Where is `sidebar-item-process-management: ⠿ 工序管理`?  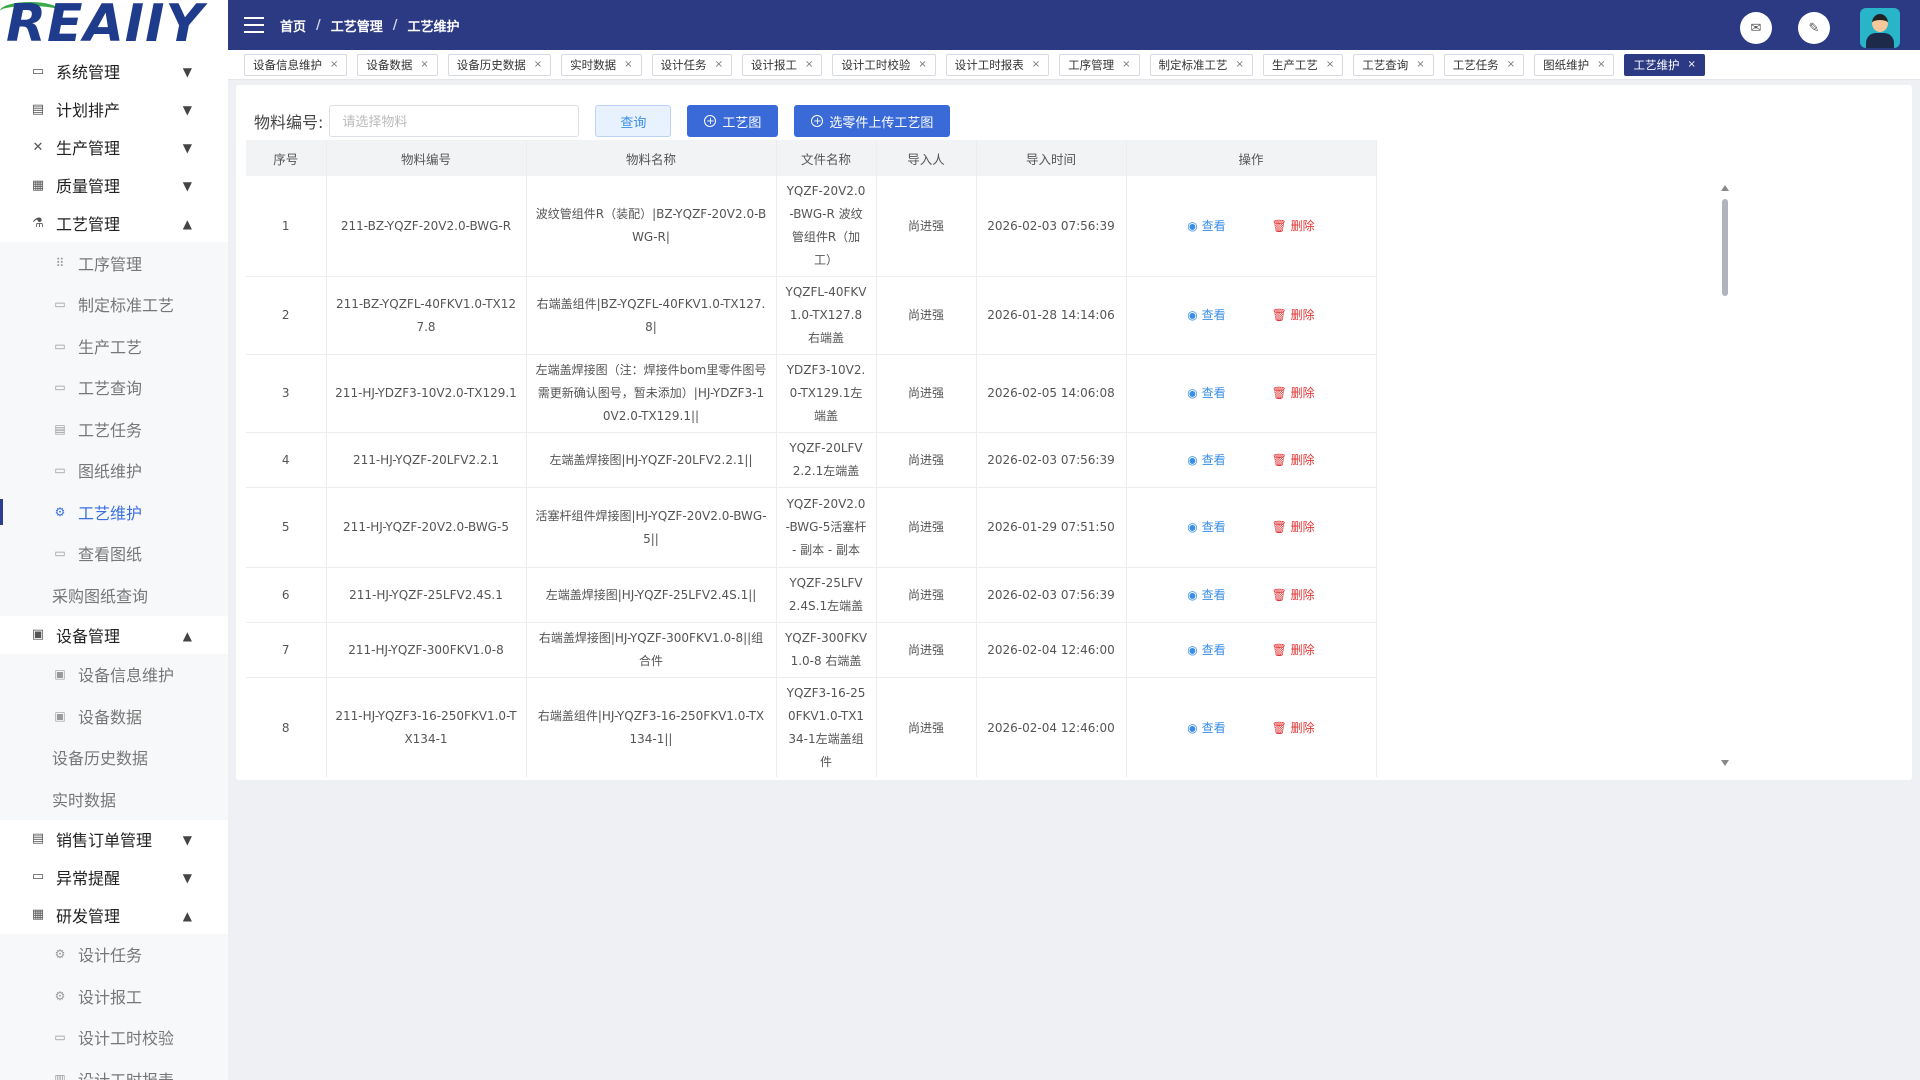 sidebar-item-process-management: ⠿ 工序管理 is located at coordinates (114, 263).